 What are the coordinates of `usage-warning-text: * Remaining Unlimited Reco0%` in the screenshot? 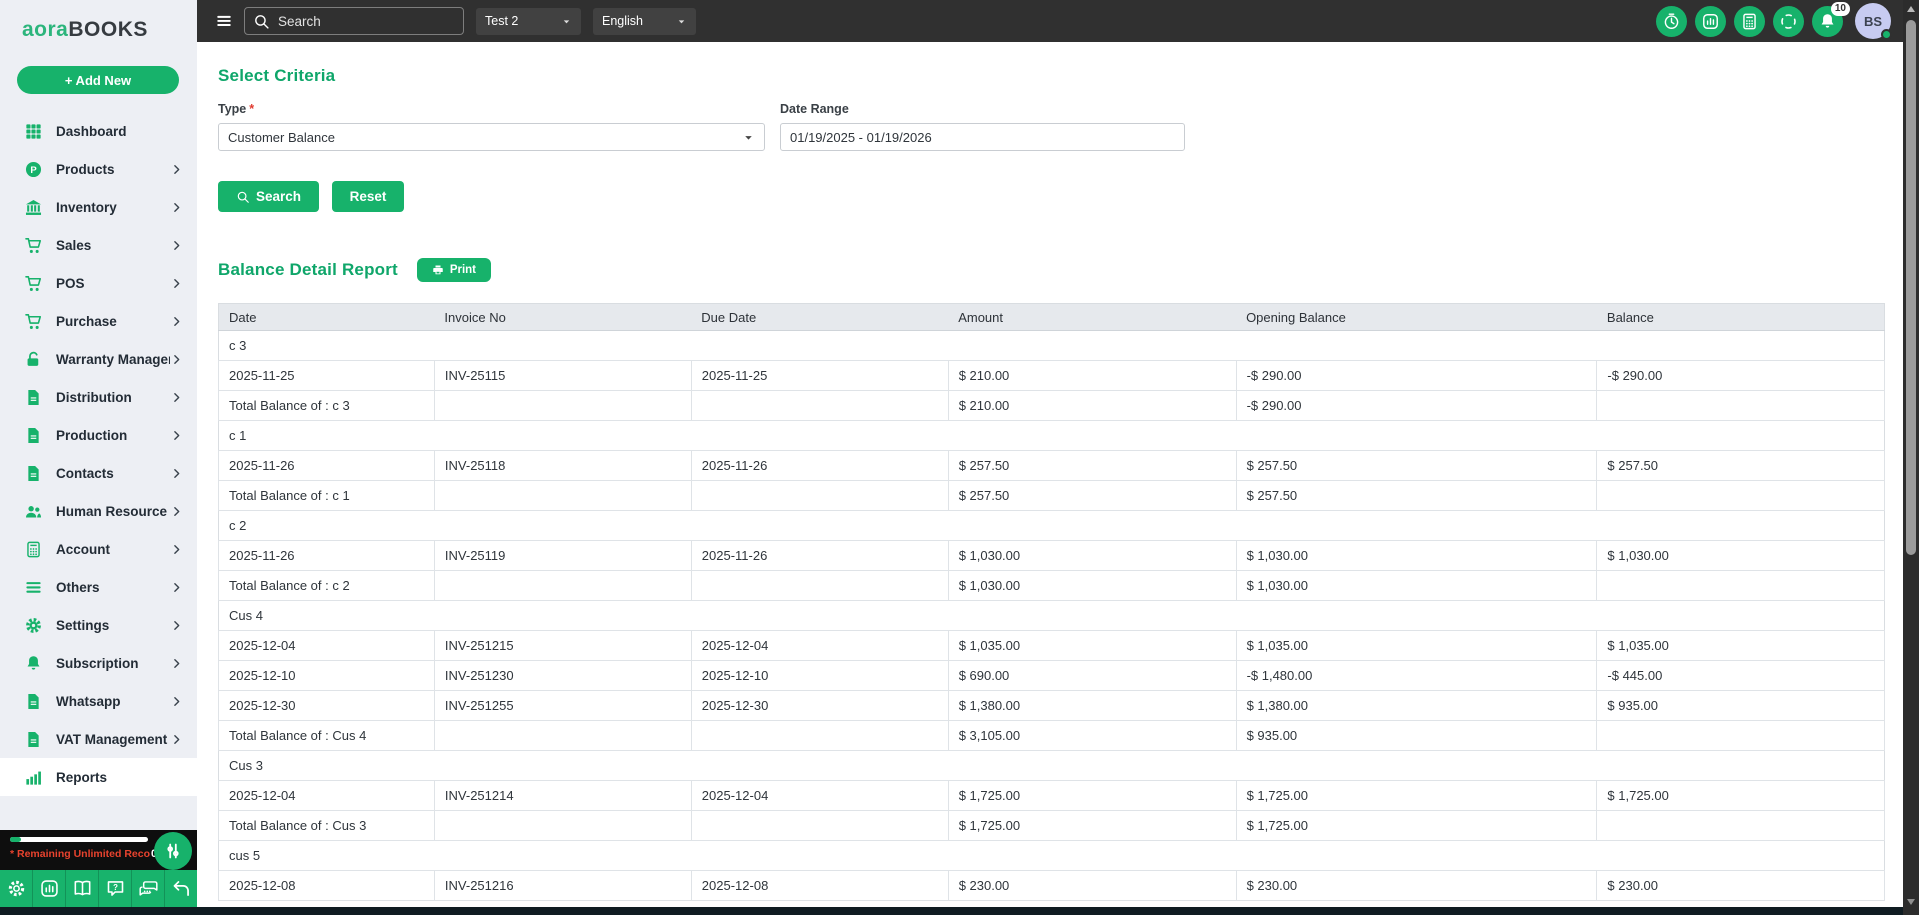 It's located at (88, 854).